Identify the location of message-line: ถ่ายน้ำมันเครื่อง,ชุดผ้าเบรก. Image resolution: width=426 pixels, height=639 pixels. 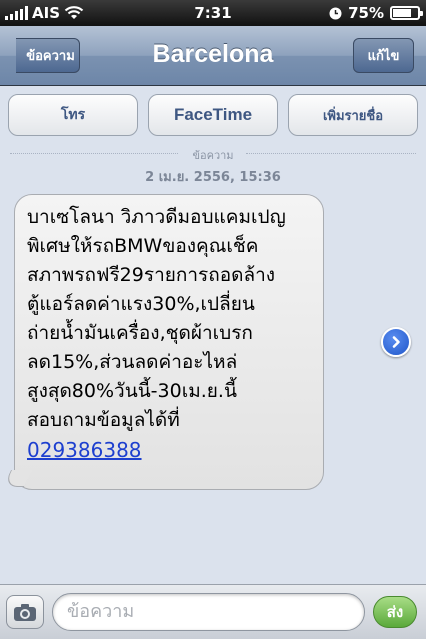
(140, 333).